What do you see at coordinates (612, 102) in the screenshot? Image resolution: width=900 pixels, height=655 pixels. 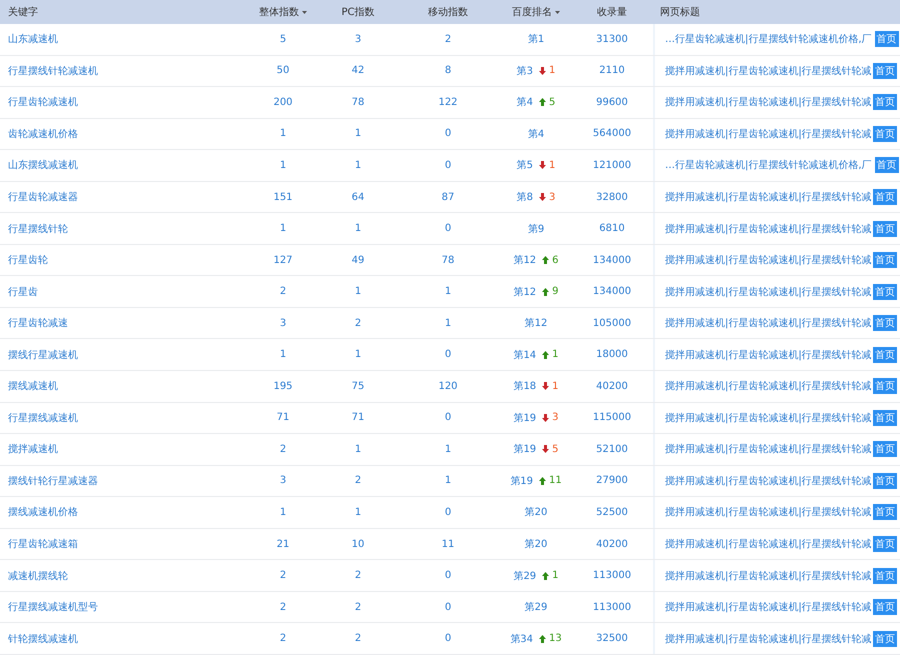 I see `indexed-count: 99600` at bounding box center [612, 102].